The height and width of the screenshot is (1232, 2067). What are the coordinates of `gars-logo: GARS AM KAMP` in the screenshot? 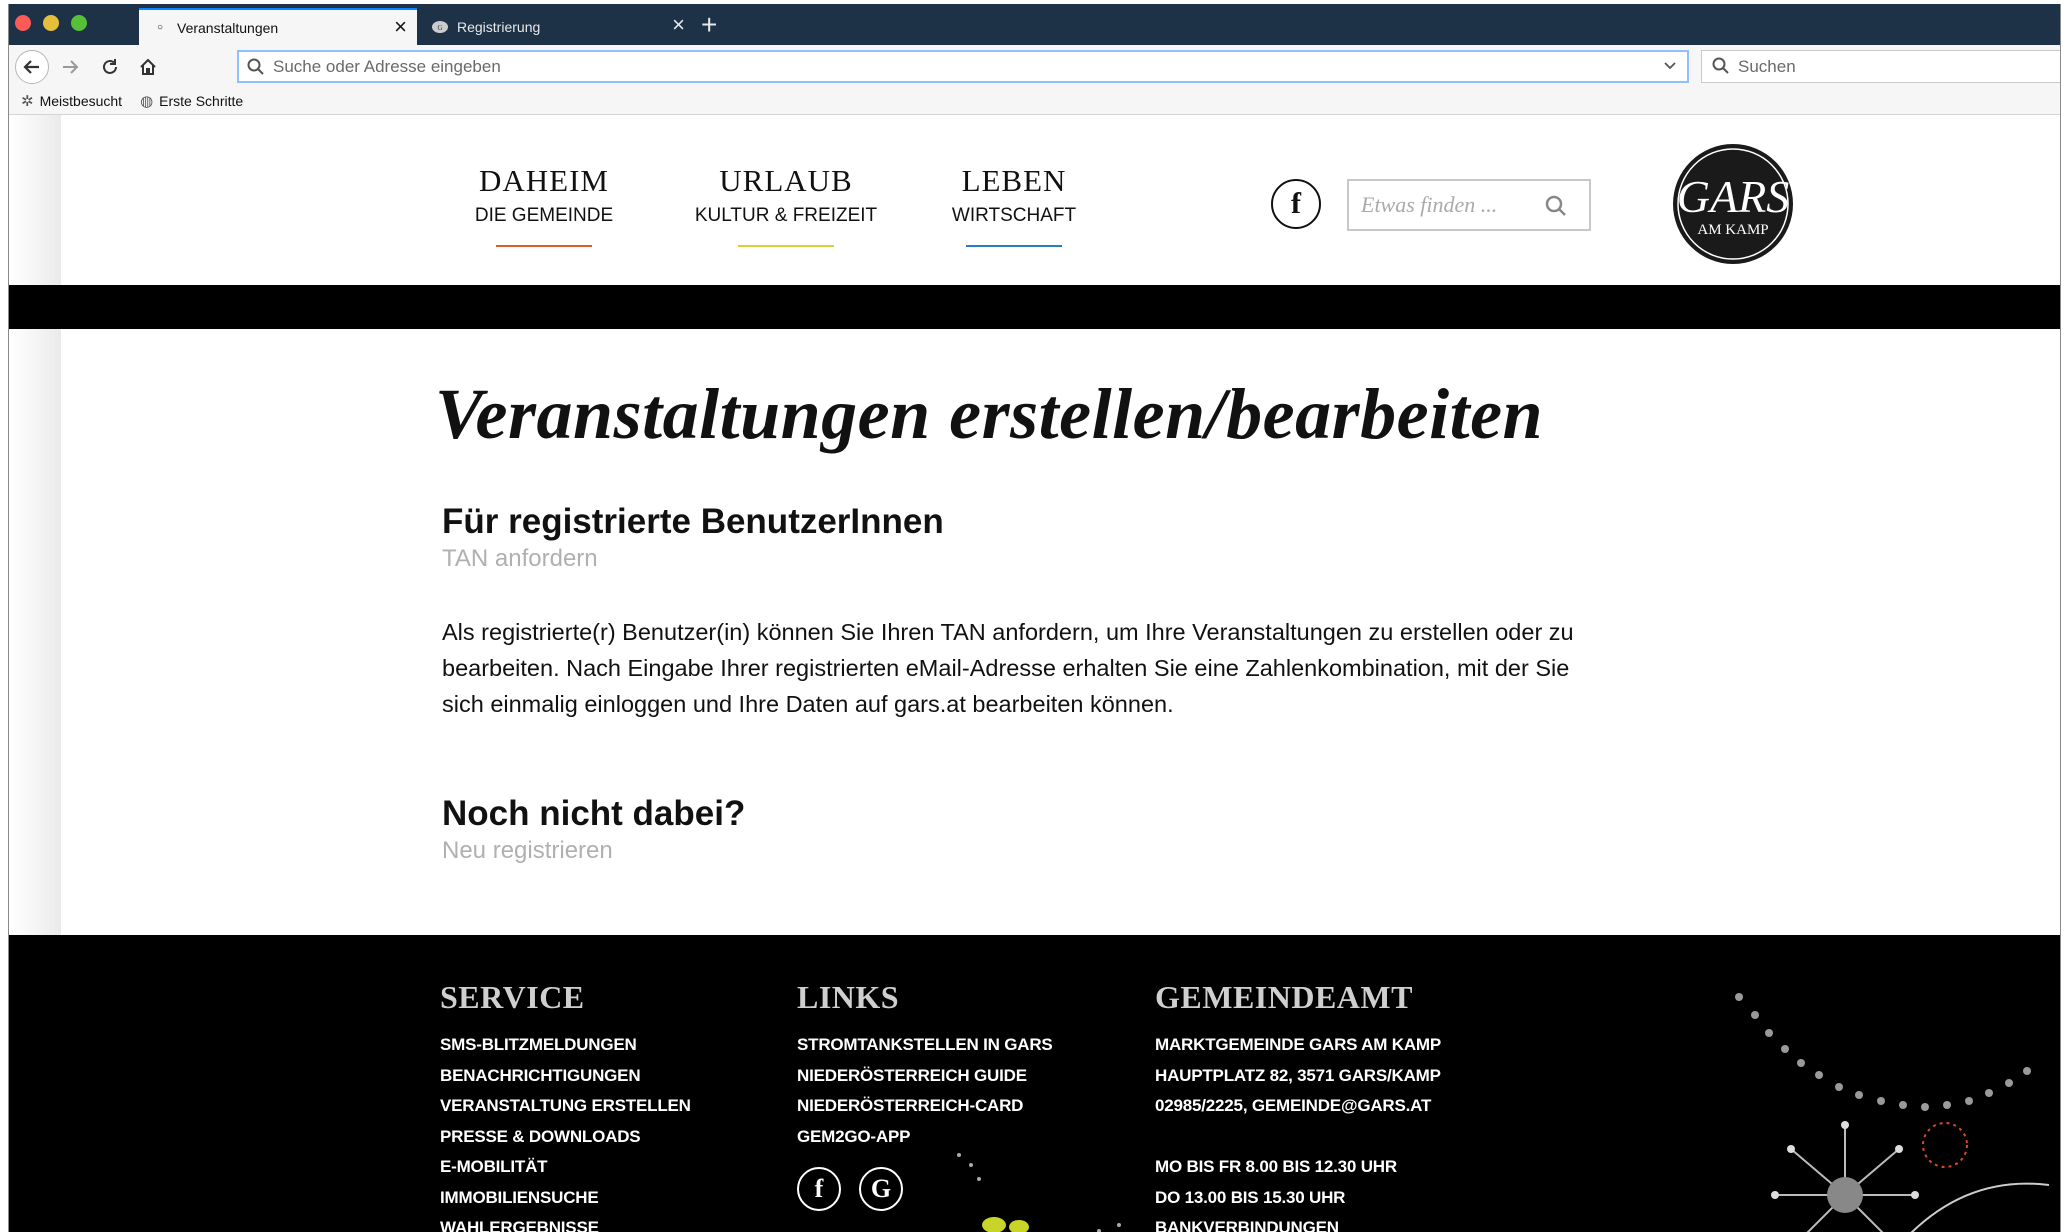 It's located at (1733, 204).